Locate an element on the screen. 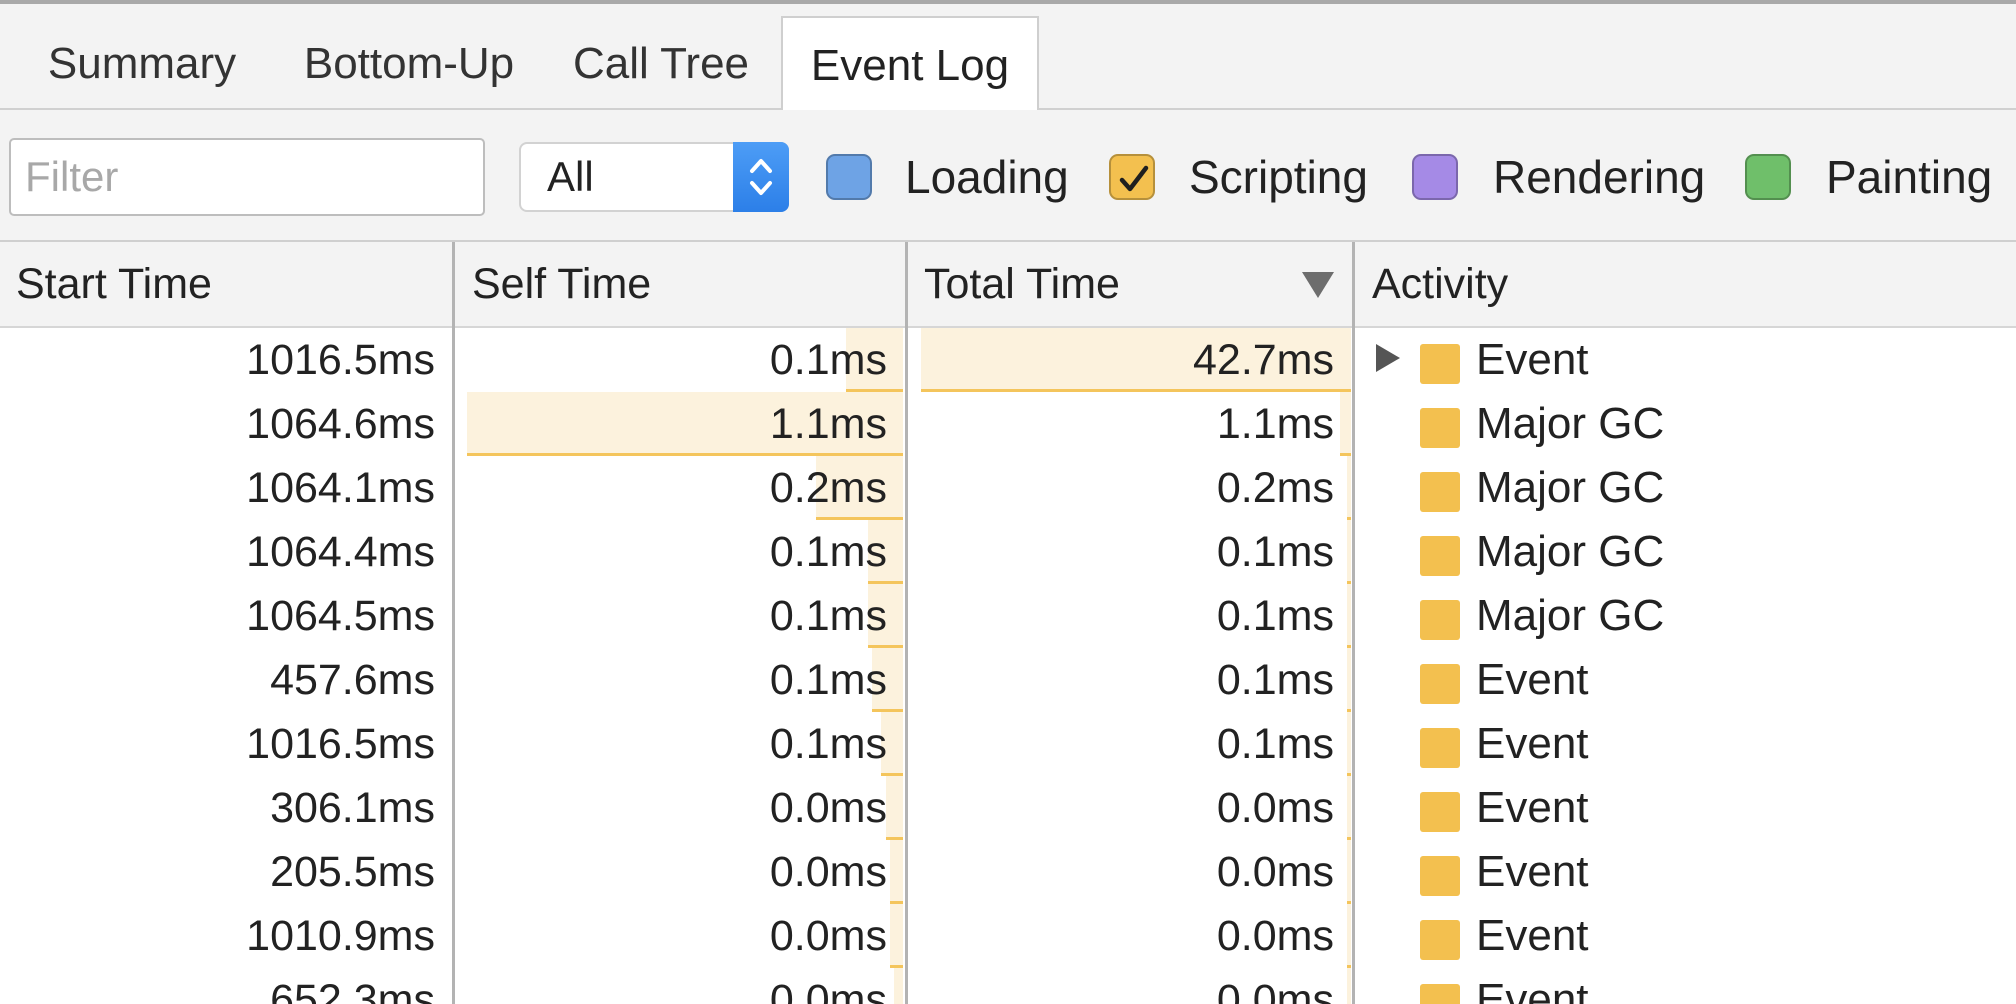 Image resolution: width=2016 pixels, height=1004 pixels. start-time-cell: 1064.6ms is located at coordinates (340, 424).